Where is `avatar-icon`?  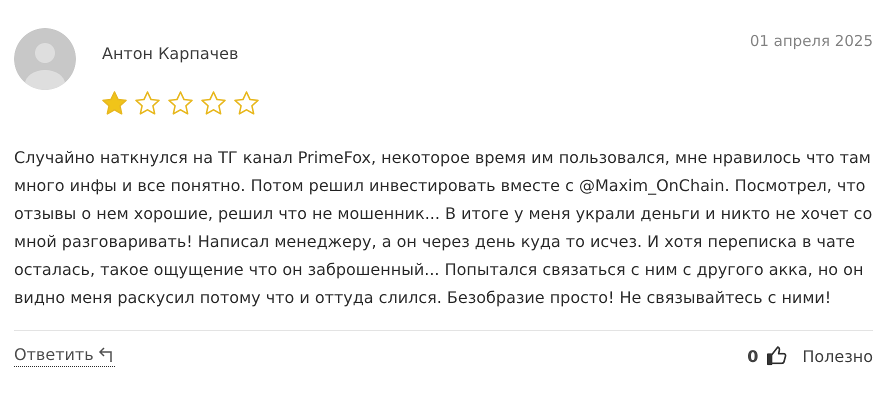 avatar-icon is located at coordinates (45, 59).